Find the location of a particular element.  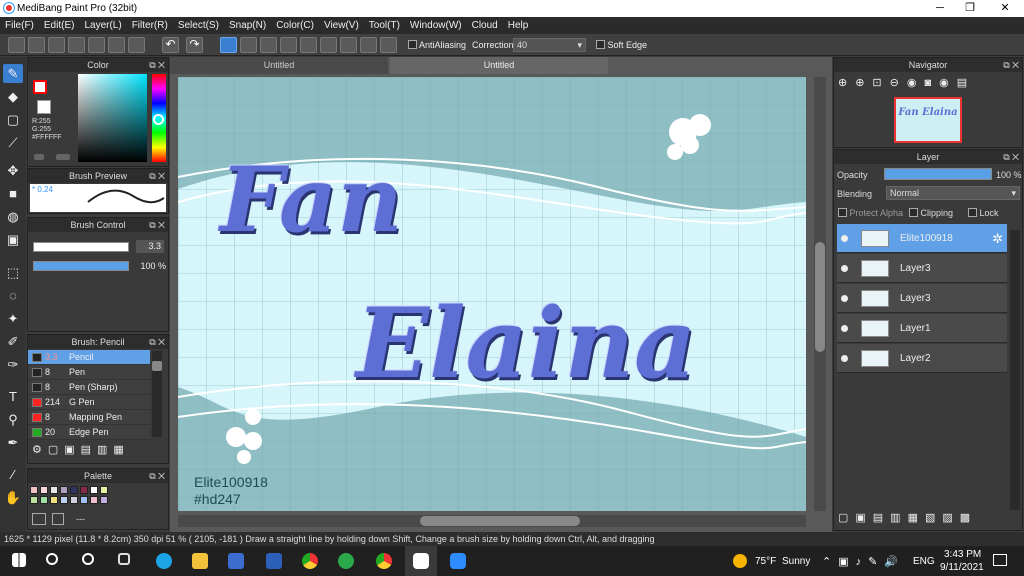

settings-gear-icon is located at coordinates (388, 45).